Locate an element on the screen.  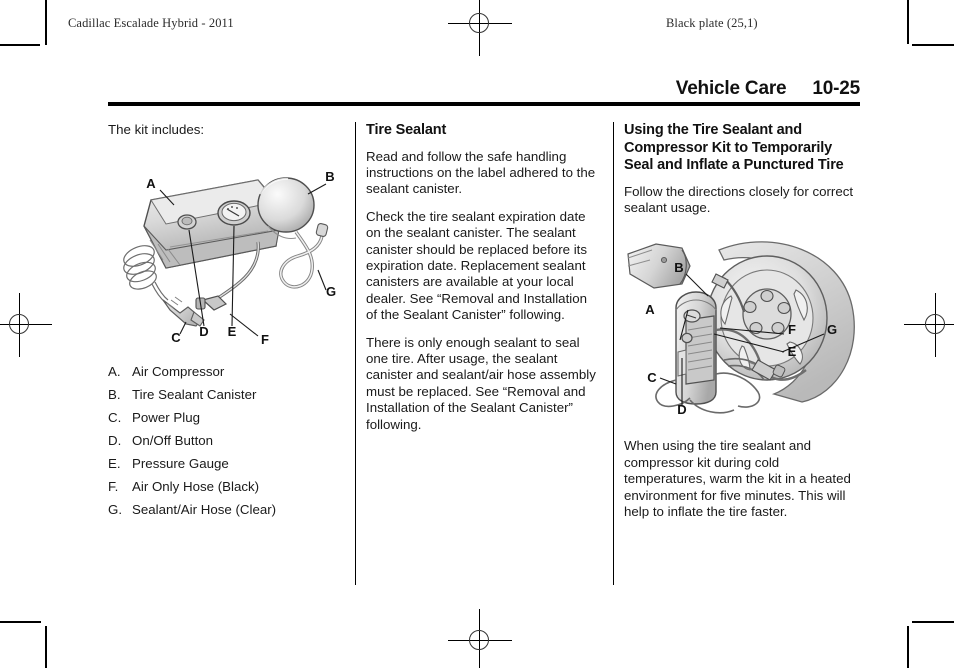
kit-includes-intro: The kit includes: is located at coordinates (156, 129).